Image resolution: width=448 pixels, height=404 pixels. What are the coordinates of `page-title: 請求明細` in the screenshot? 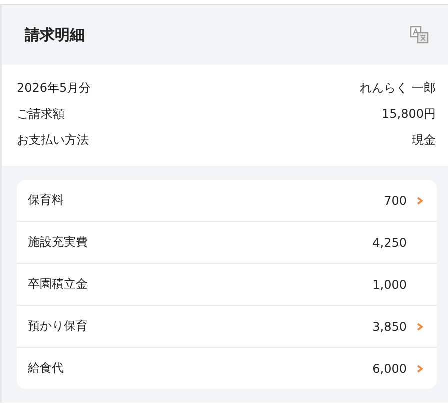 It's located at (55, 35).